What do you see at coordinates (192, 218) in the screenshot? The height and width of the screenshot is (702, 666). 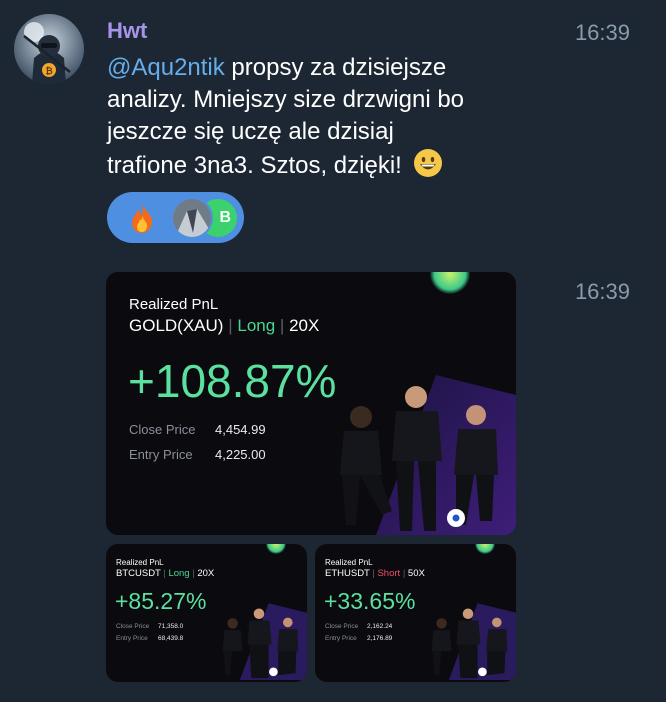 I see `reaction-user-avatar-photo` at bounding box center [192, 218].